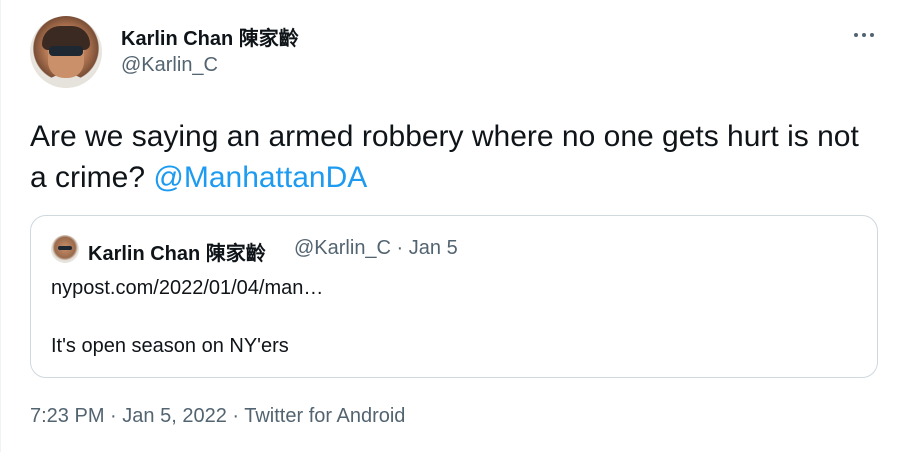 The image size is (908, 452). Describe the element at coordinates (376, 248) in the screenshot. I see `quoted-tweet-meta: @Karlin_C · Jan 5` at that location.